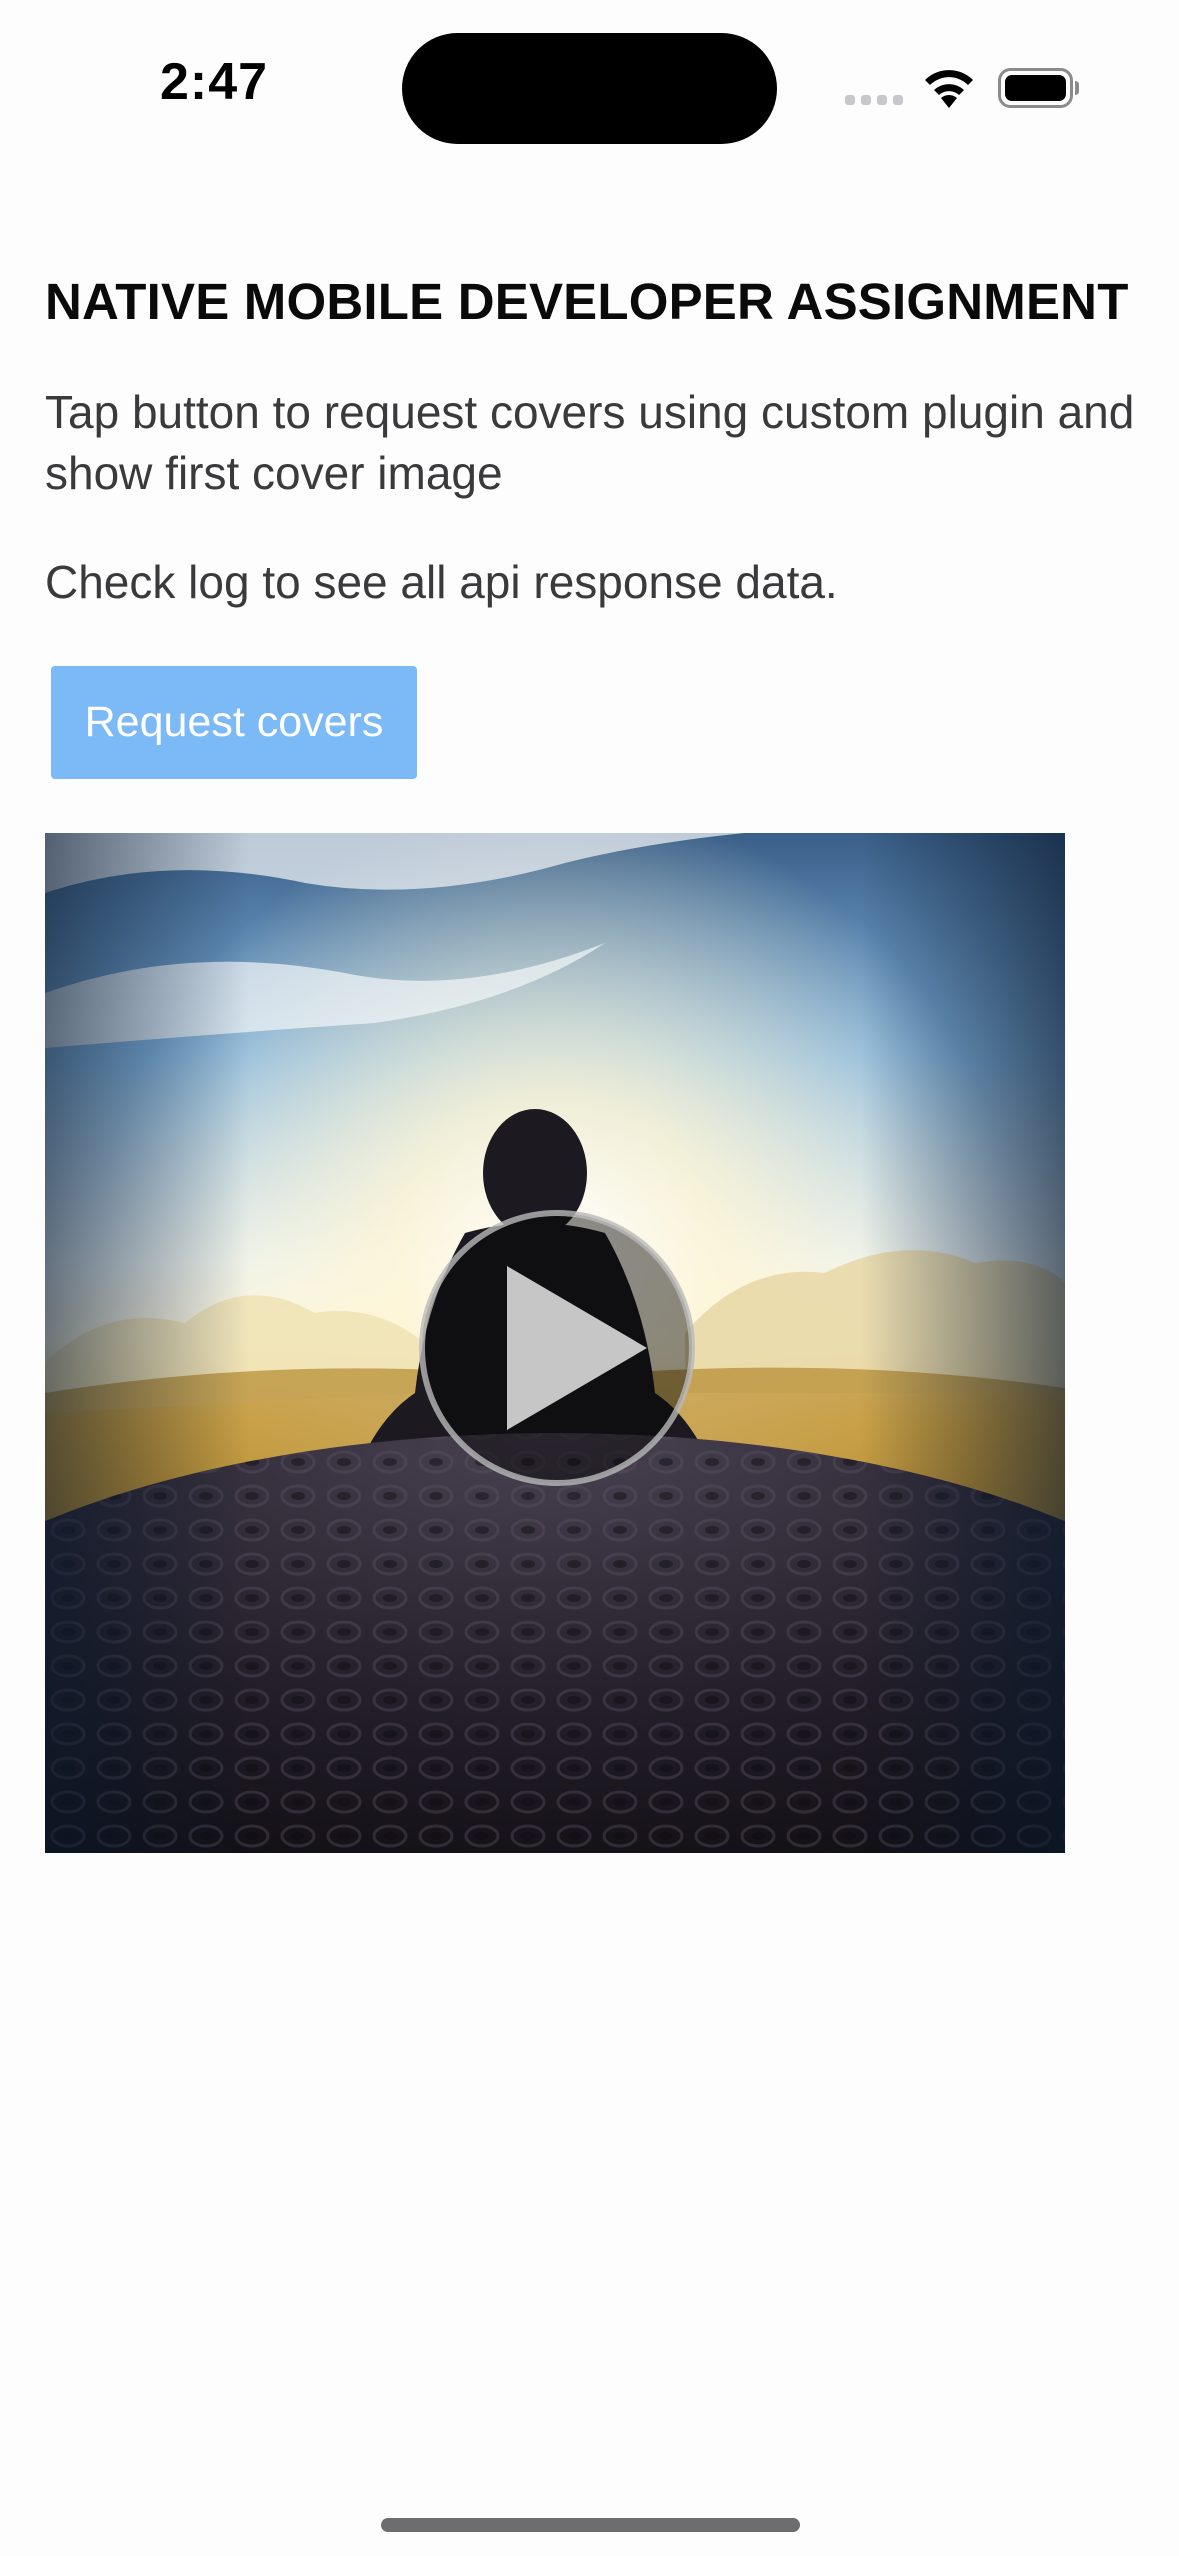  Describe the element at coordinates (1038, 88) in the screenshot. I see `battery-icon` at that location.